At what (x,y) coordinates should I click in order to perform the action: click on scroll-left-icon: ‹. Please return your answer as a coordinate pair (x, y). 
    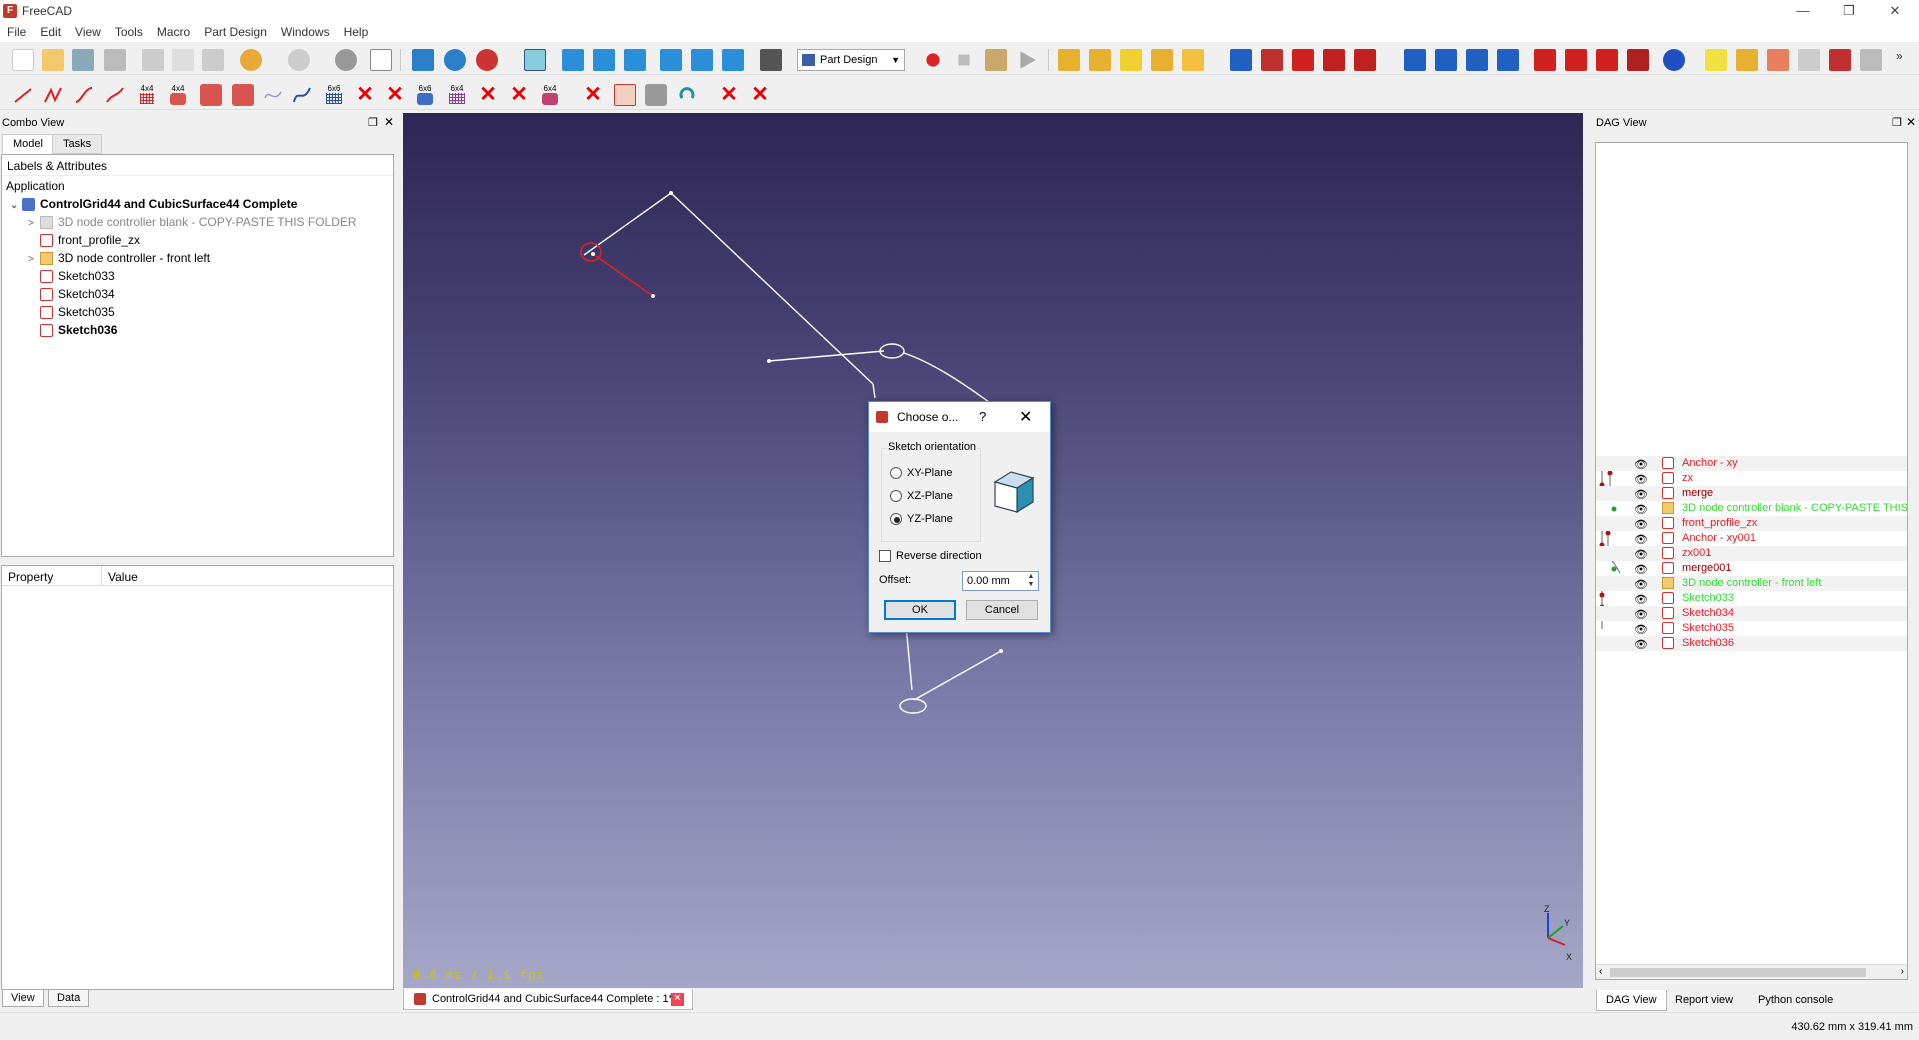
    Looking at the image, I should click on (1600, 971).